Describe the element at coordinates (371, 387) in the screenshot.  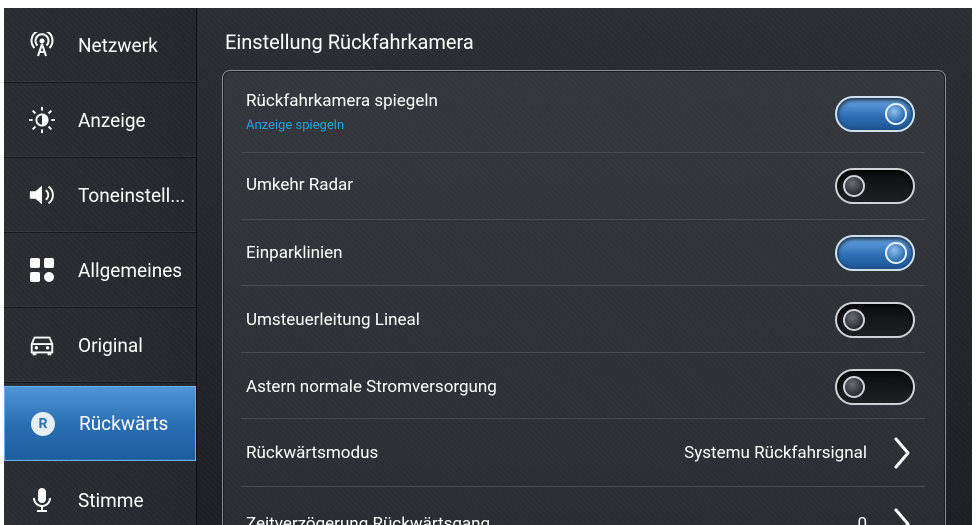
I see `setting-title: Astern normale Stromversorgung` at that location.